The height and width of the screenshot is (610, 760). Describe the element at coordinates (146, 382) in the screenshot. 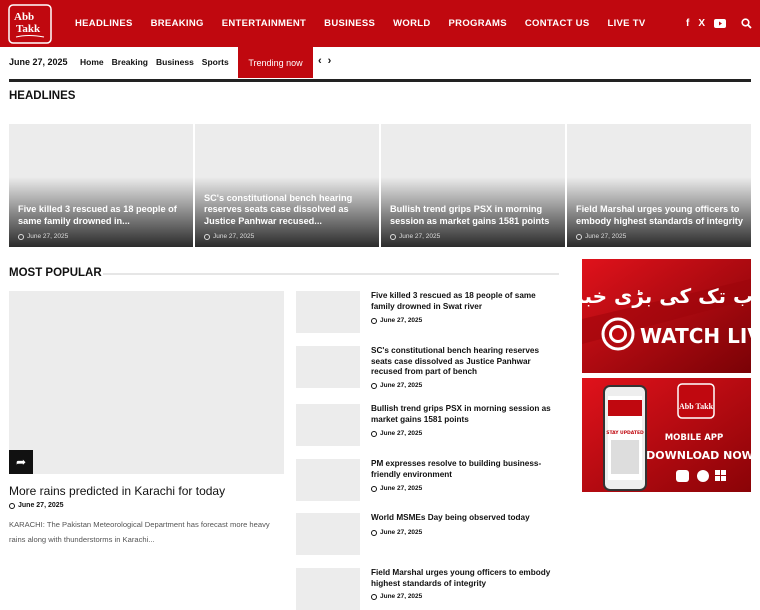

I see `featured-image` at that location.